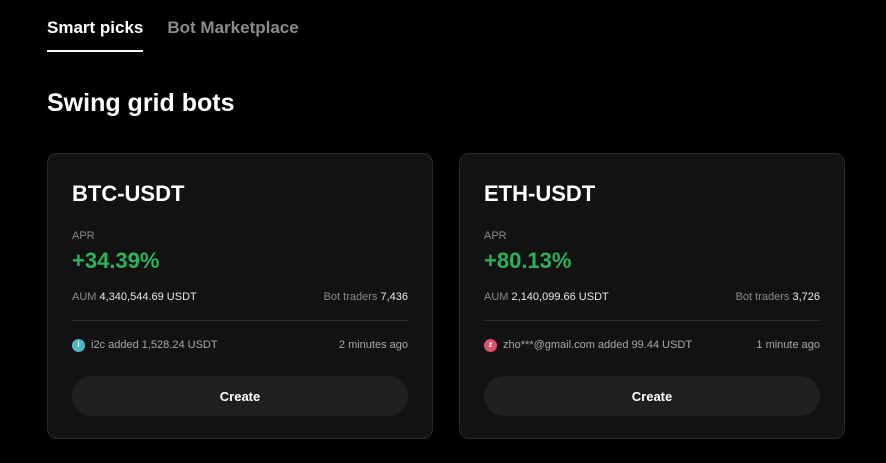  Describe the element at coordinates (128, 193) in the screenshot. I see `pair-name: BTC-USDT` at that location.